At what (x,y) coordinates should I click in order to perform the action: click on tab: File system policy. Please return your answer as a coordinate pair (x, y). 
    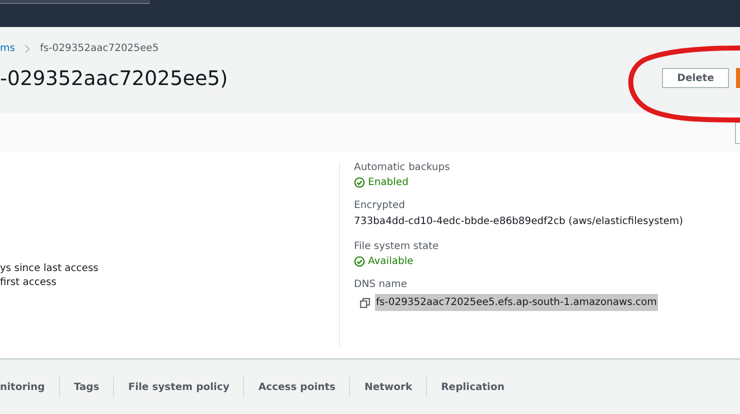
    Looking at the image, I should click on (178, 387).